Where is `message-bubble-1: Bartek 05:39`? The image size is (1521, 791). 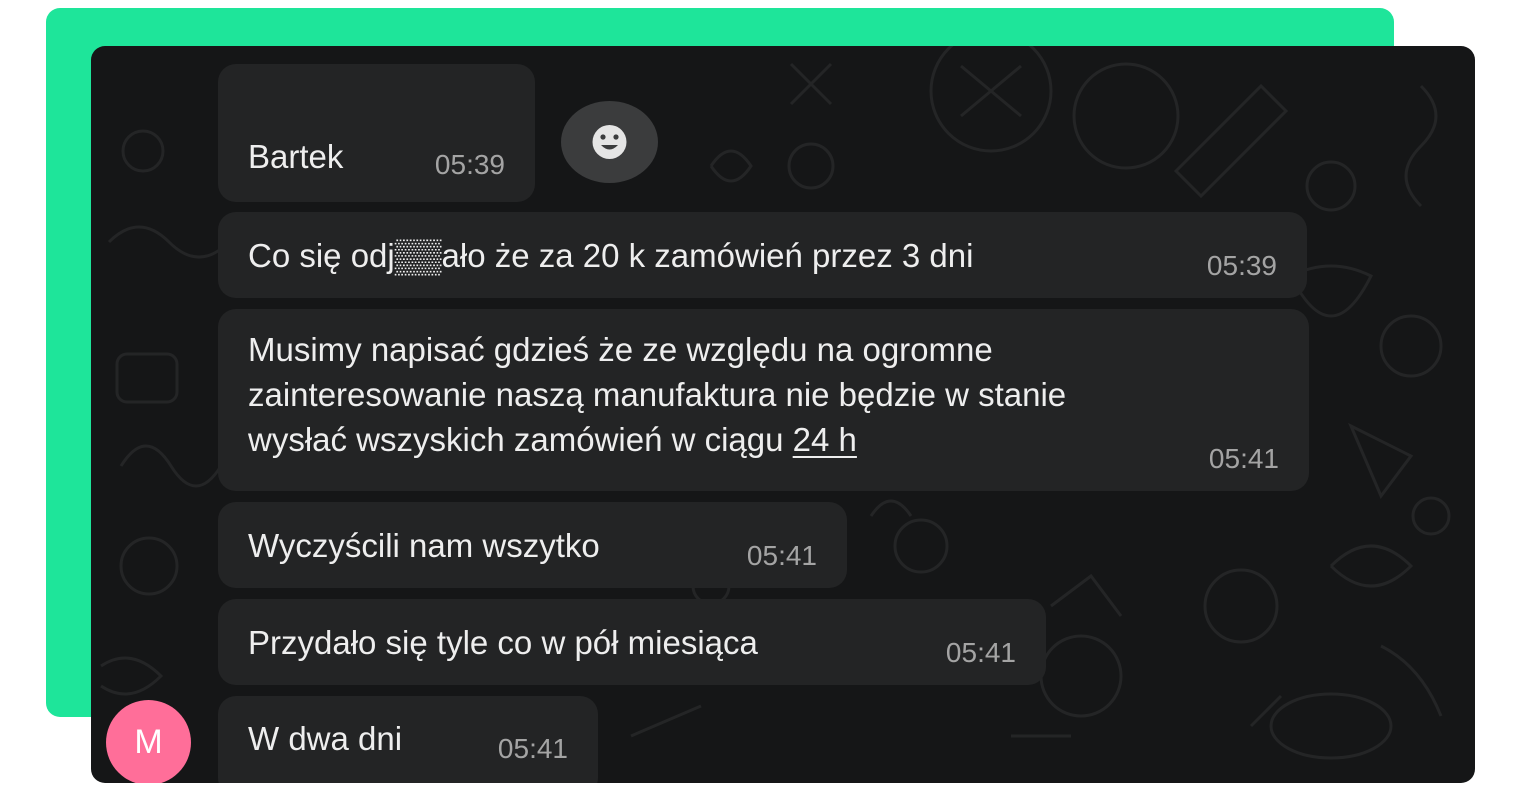 message-bubble-1: Bartek 05:39 is located at coordinates (376, 133).